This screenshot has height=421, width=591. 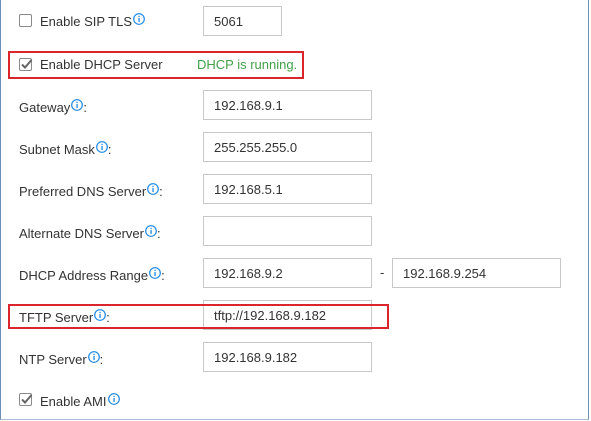 I want to click on ami-checkbox, so click(x=26, y=399).